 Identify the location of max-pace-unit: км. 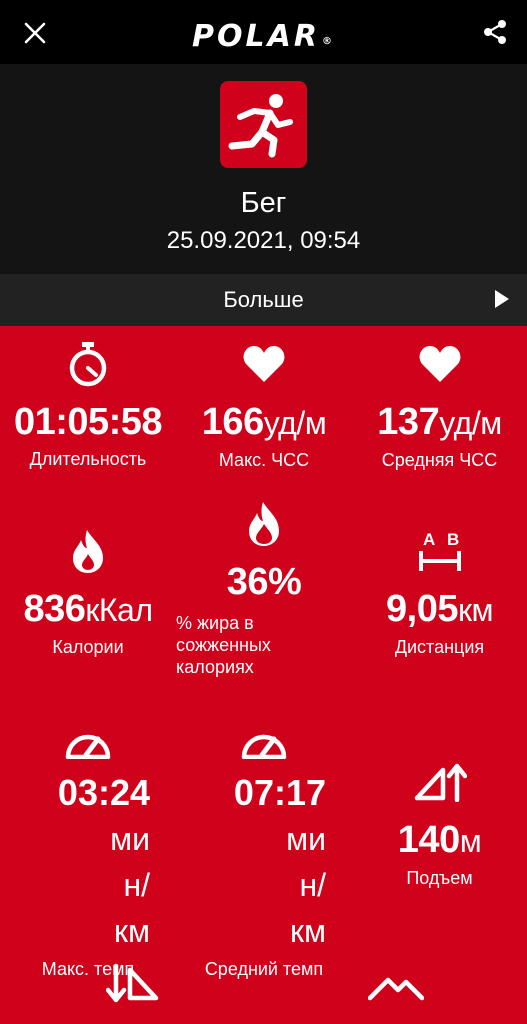
(132, 931).